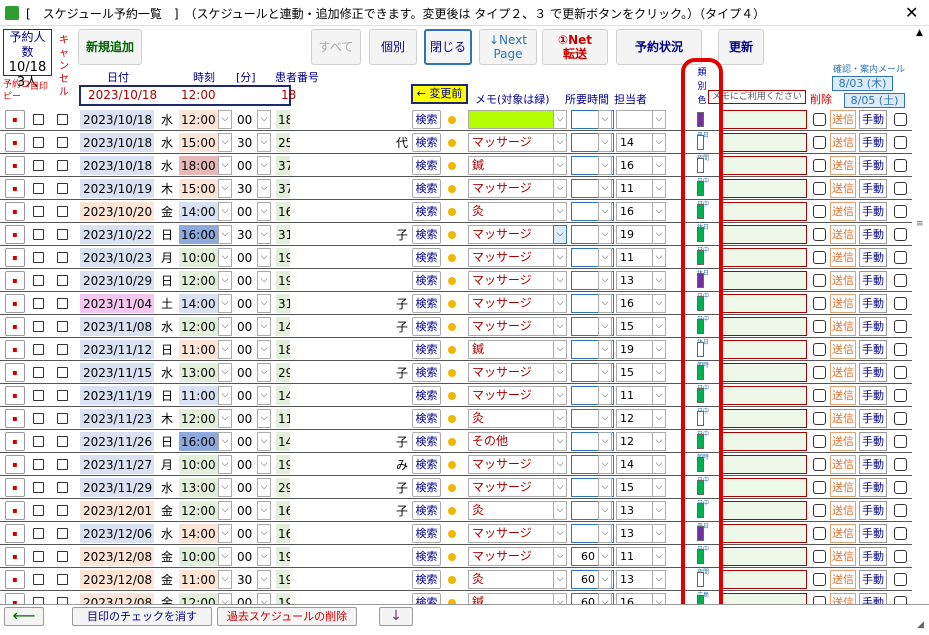  What do you see at coordinates (117, 280) in the screenshot?
I see `date-cell: 2023/10/29` at bounding box center [117, 280].